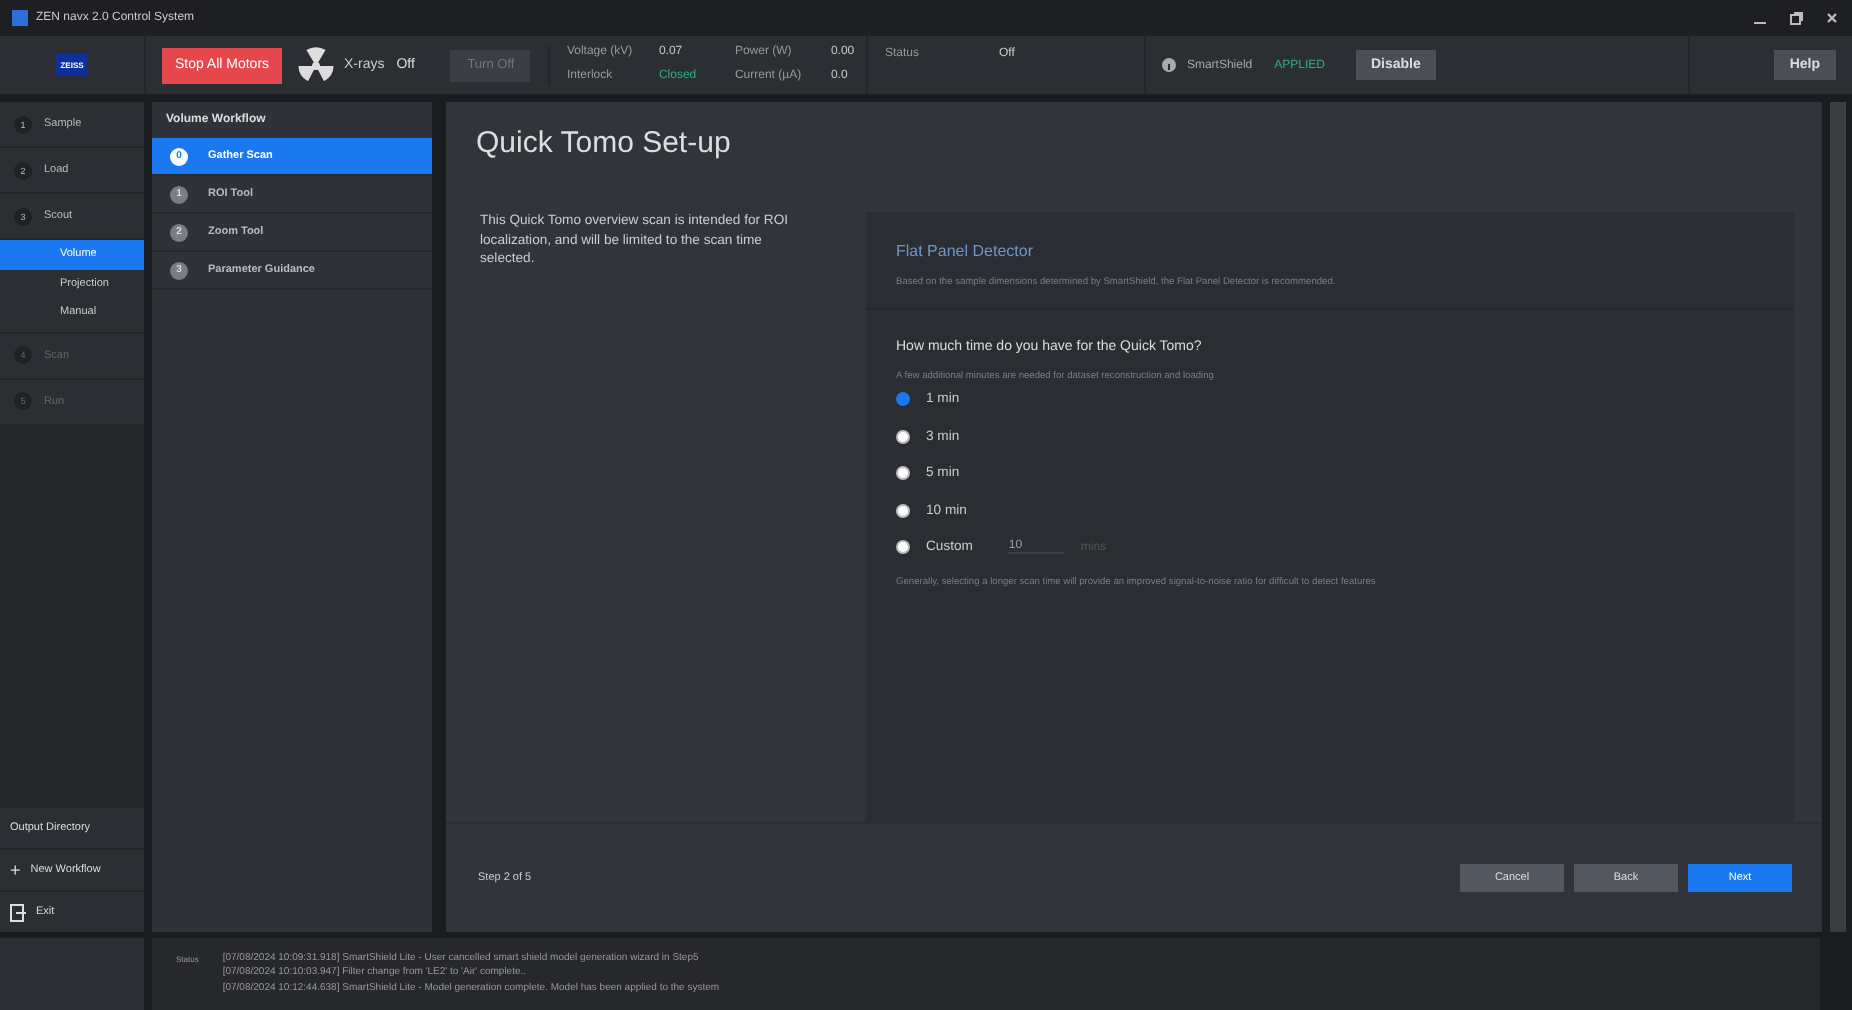 Image resolution: width=1852 pixels, height=1010 pixels. Describe the element at coordinates (1832, 18) in the screenshot. I see `close-icon` at that location.